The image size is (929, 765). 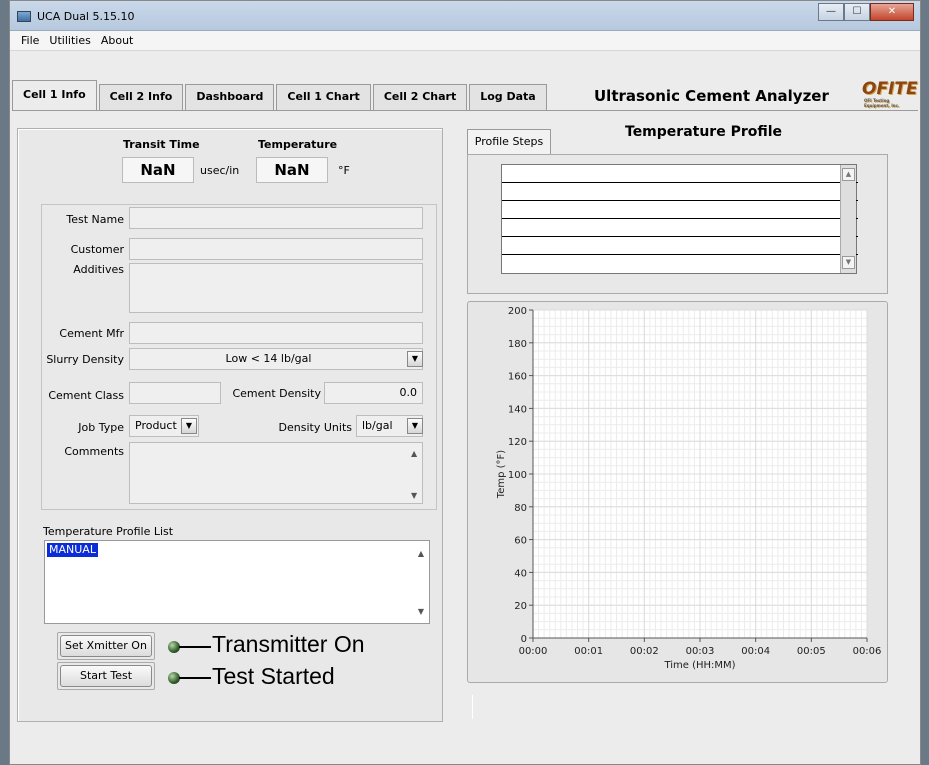 I want to click on temperature-profile-title: Temperature Profile, so click(x=704, y=132).